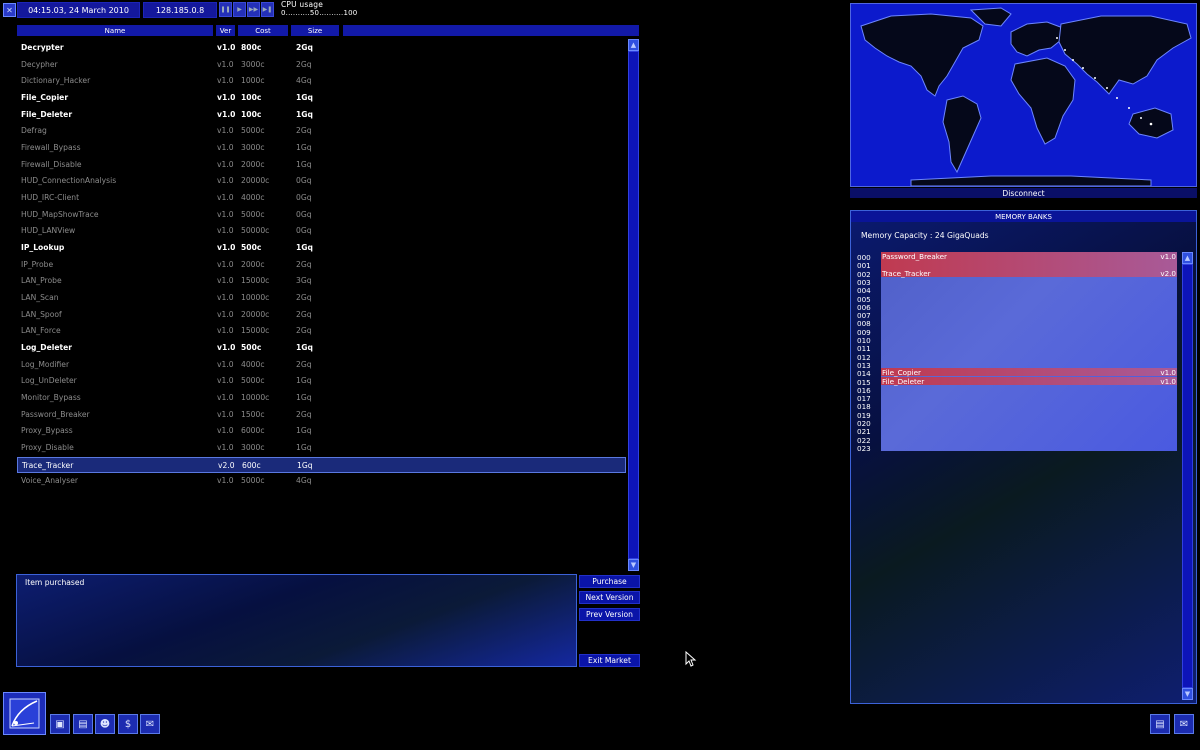  Describe the element at coordinates (321, 248) in the screenshot. I see `table-row: IP_Lookup v1.0 500c 1Gq` at that location.